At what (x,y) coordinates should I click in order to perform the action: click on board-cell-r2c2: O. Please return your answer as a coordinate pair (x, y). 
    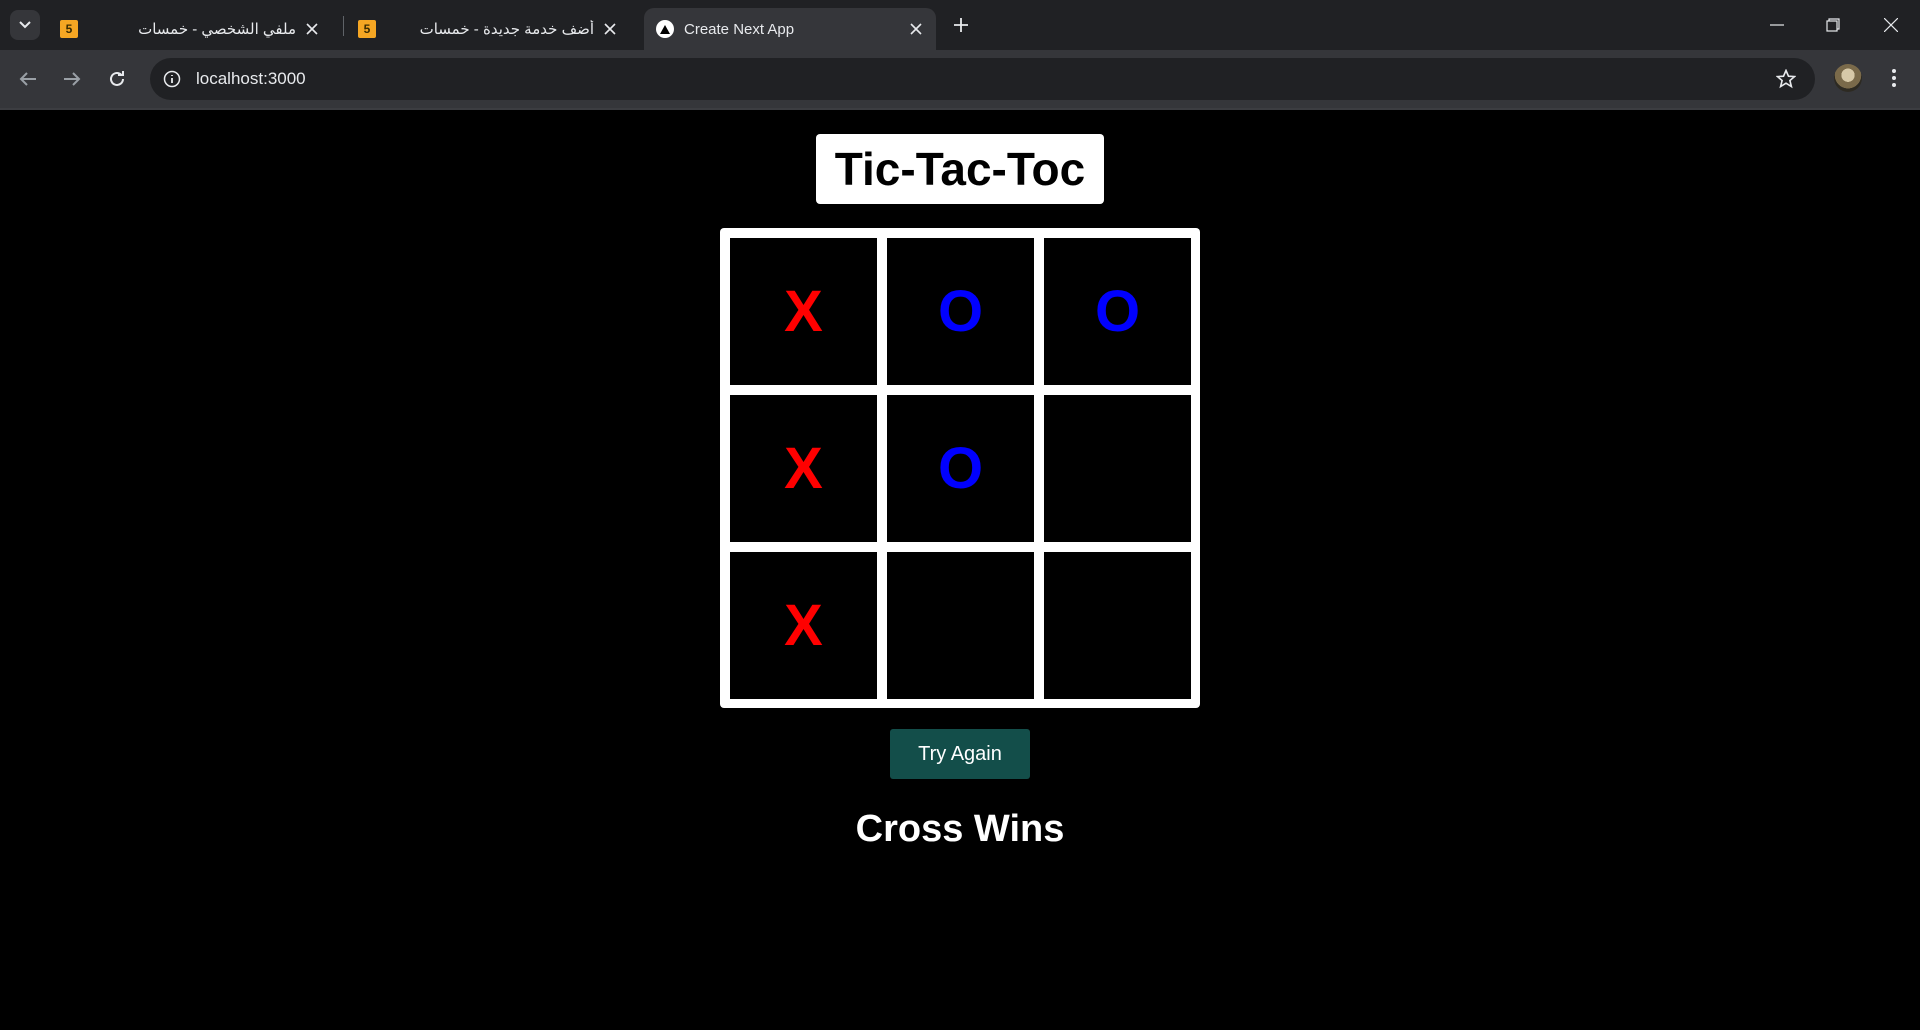
    Looking at the image, I should click on (960, 468).